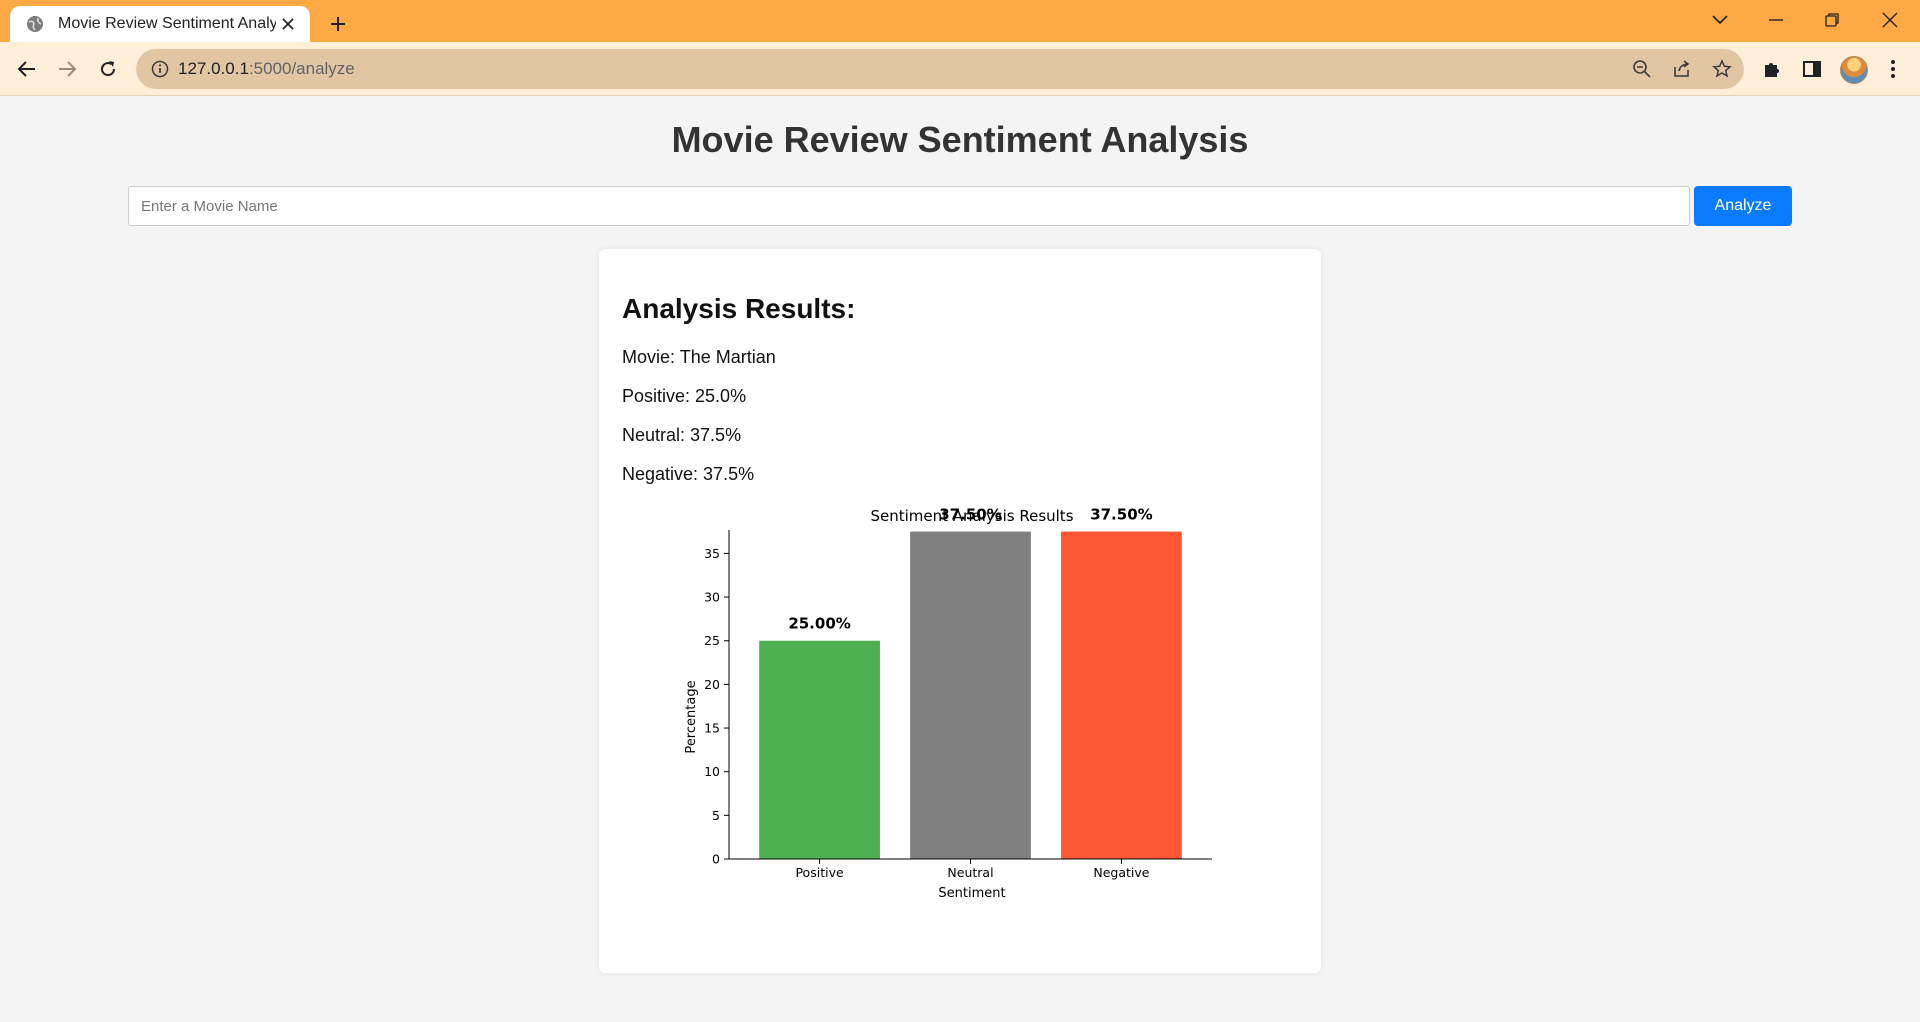  What do you see at coordinates (691, 716) in the screenshot?
I see `y-axis-label: Percentage` at bounding box center [691, 716].